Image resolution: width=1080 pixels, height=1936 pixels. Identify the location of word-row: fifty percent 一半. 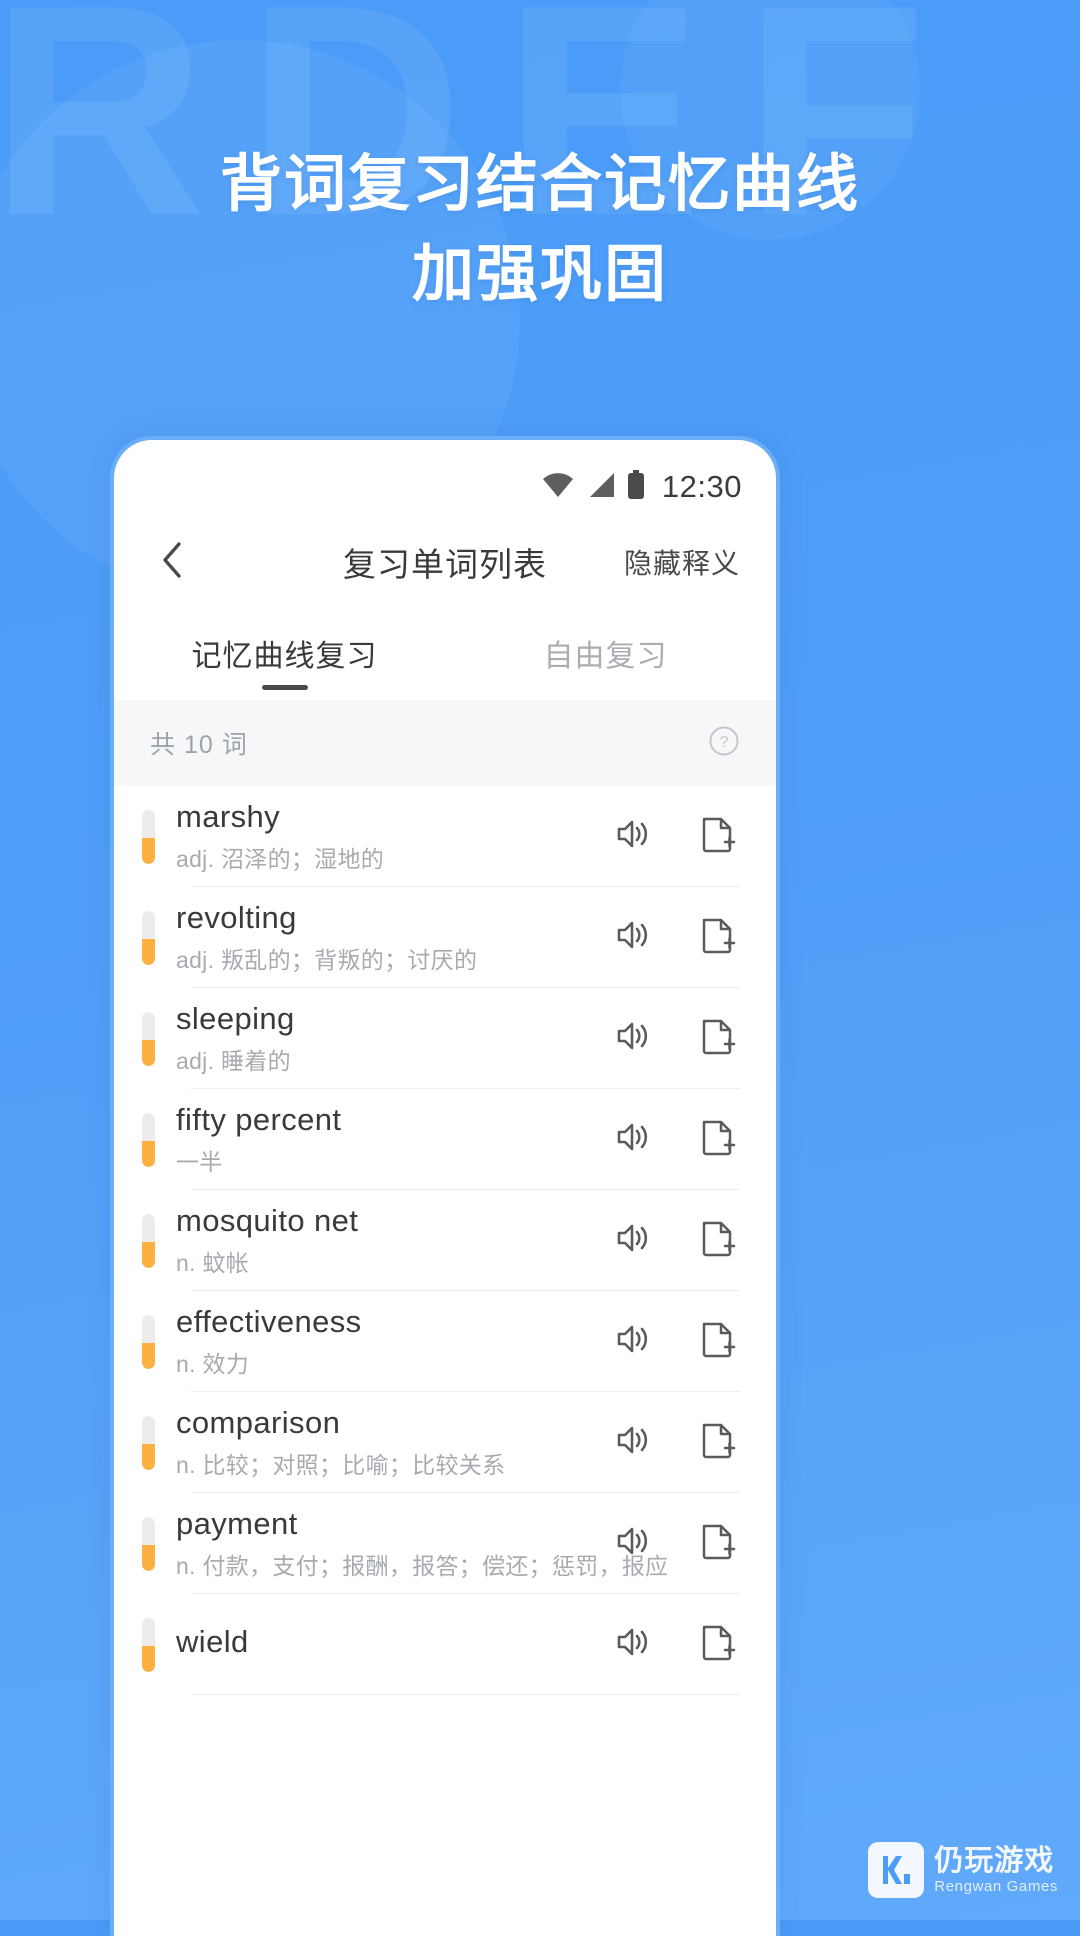
(445, 1139).